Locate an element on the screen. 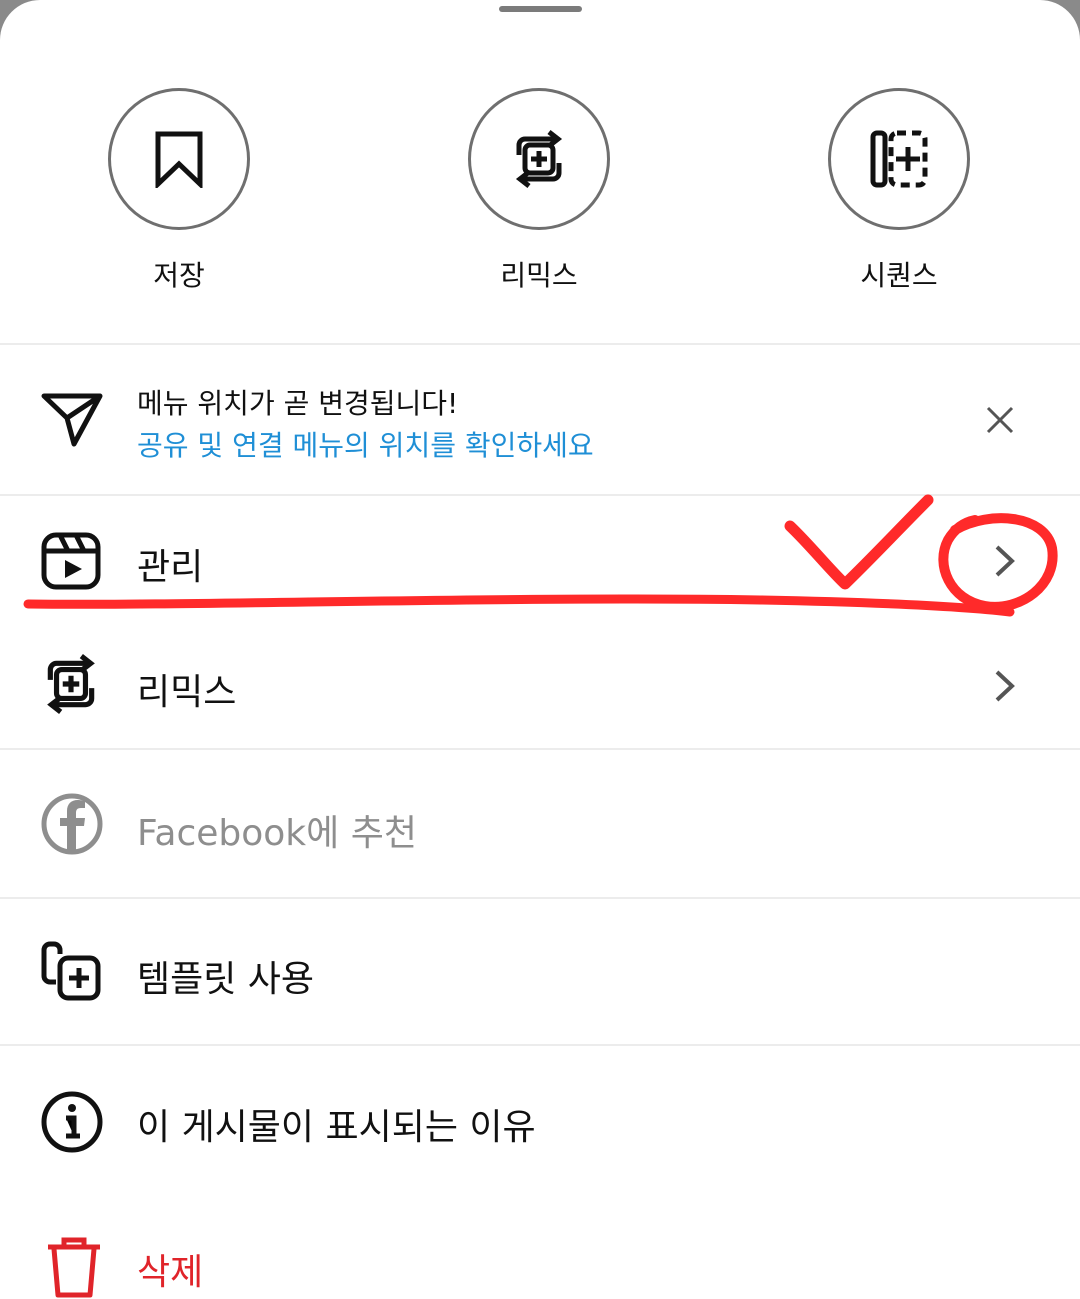  sequence-icon is located at coordinates (899, 159).